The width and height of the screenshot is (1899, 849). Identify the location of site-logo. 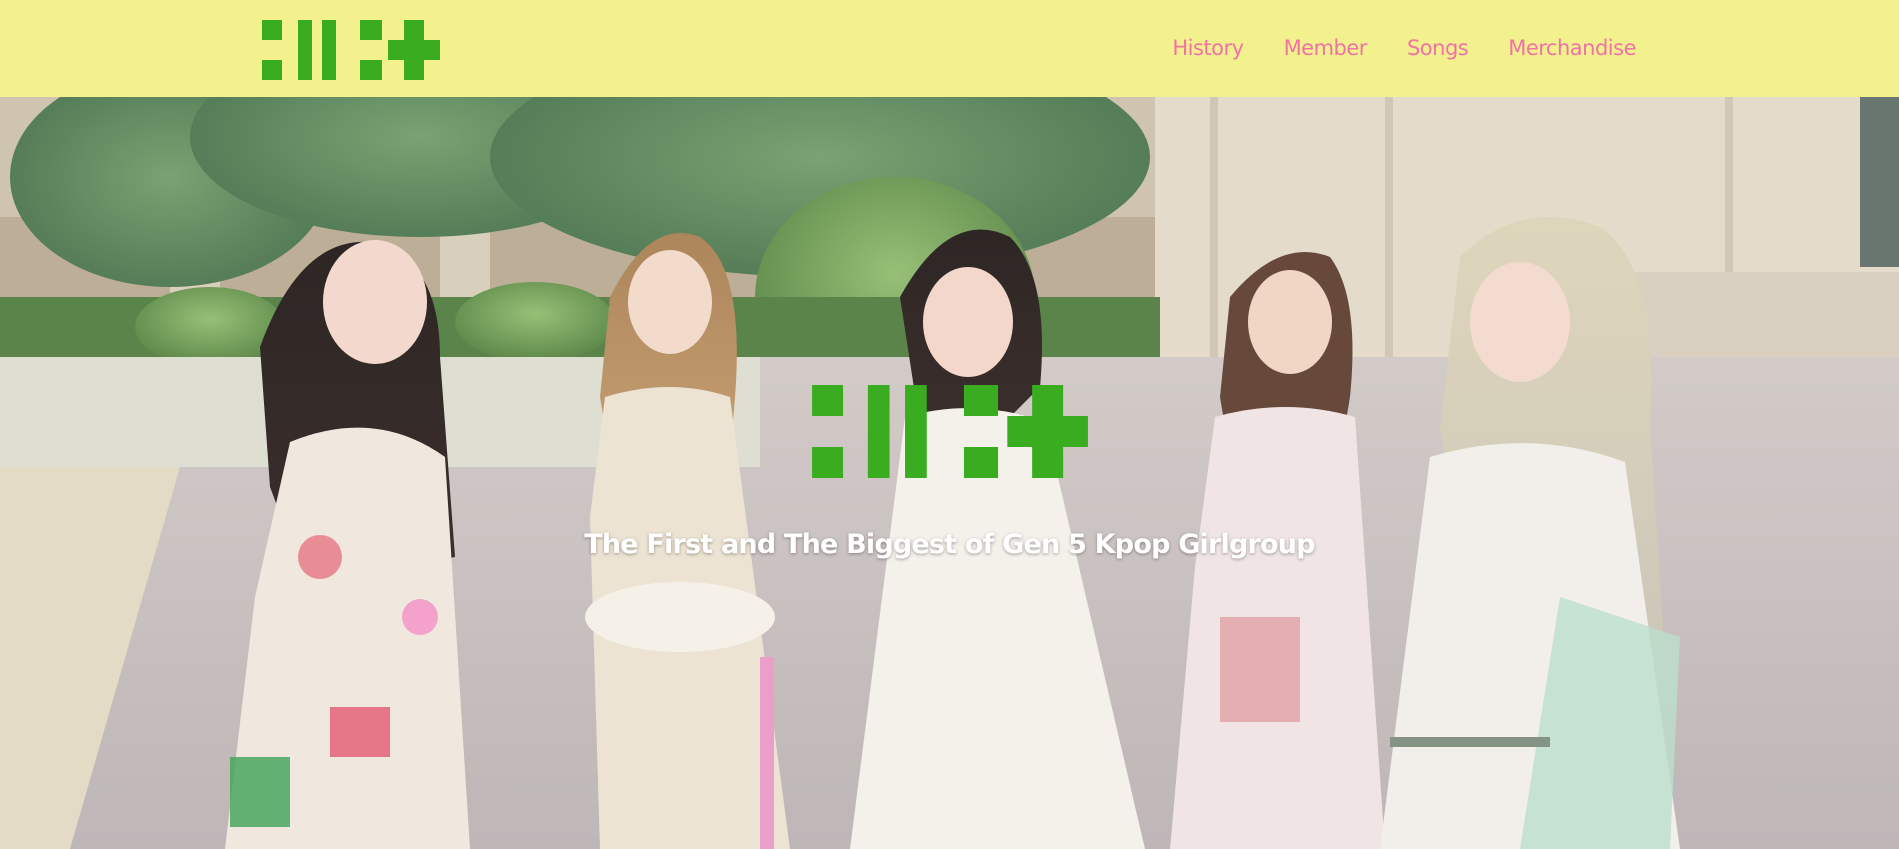
(351, 50).